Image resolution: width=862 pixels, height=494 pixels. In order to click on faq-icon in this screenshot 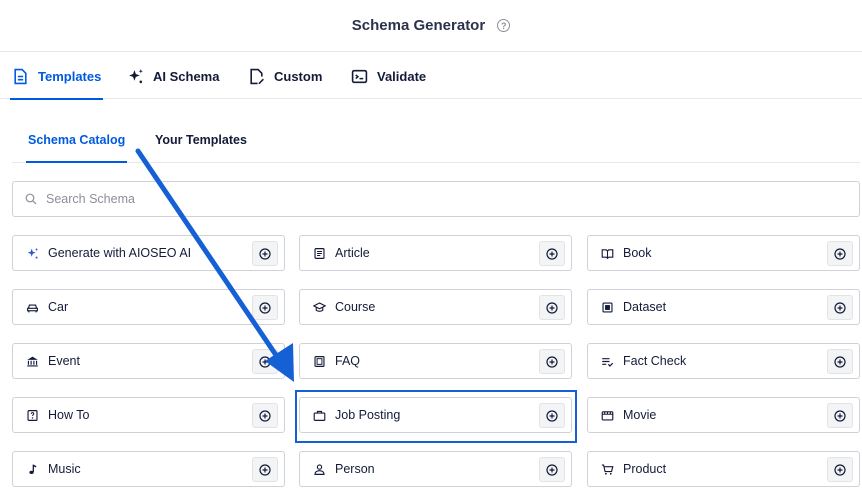, I will do `click(319, 361)`.